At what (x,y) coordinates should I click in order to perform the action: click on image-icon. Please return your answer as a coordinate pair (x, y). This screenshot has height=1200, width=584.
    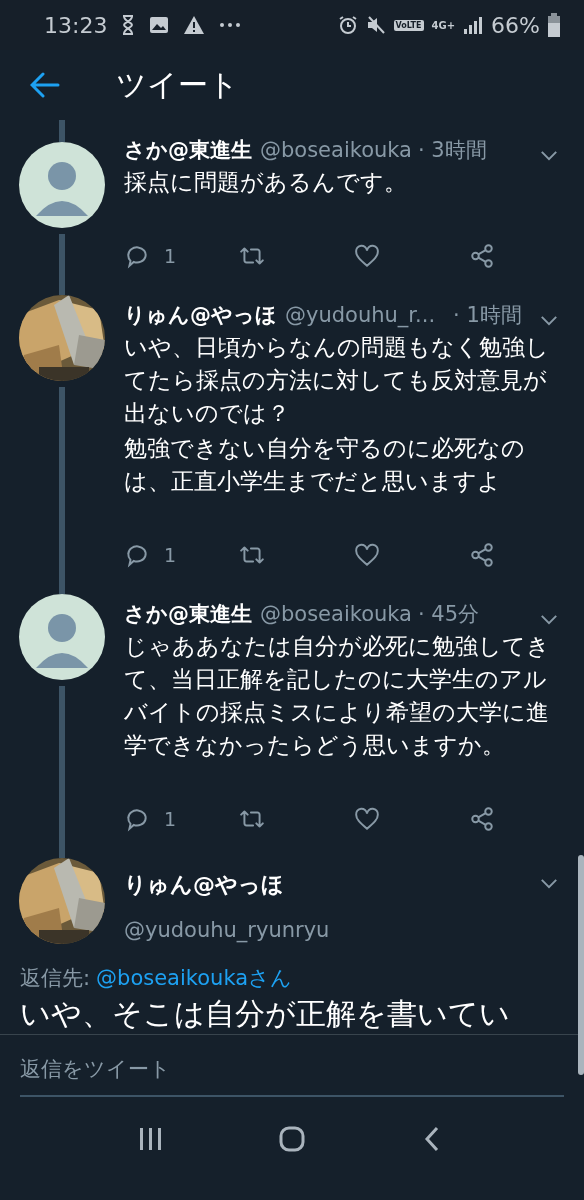
    Looking at the image, I should click on (159, 25).